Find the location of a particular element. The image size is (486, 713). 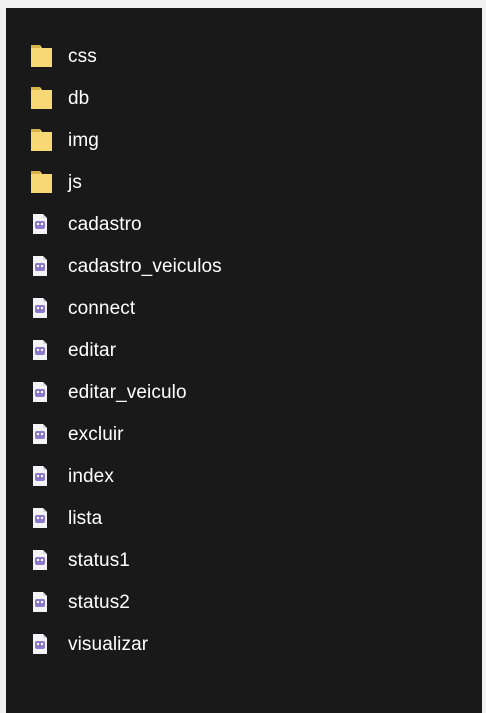

list-item: status1 is located at coordinates (250, 560).